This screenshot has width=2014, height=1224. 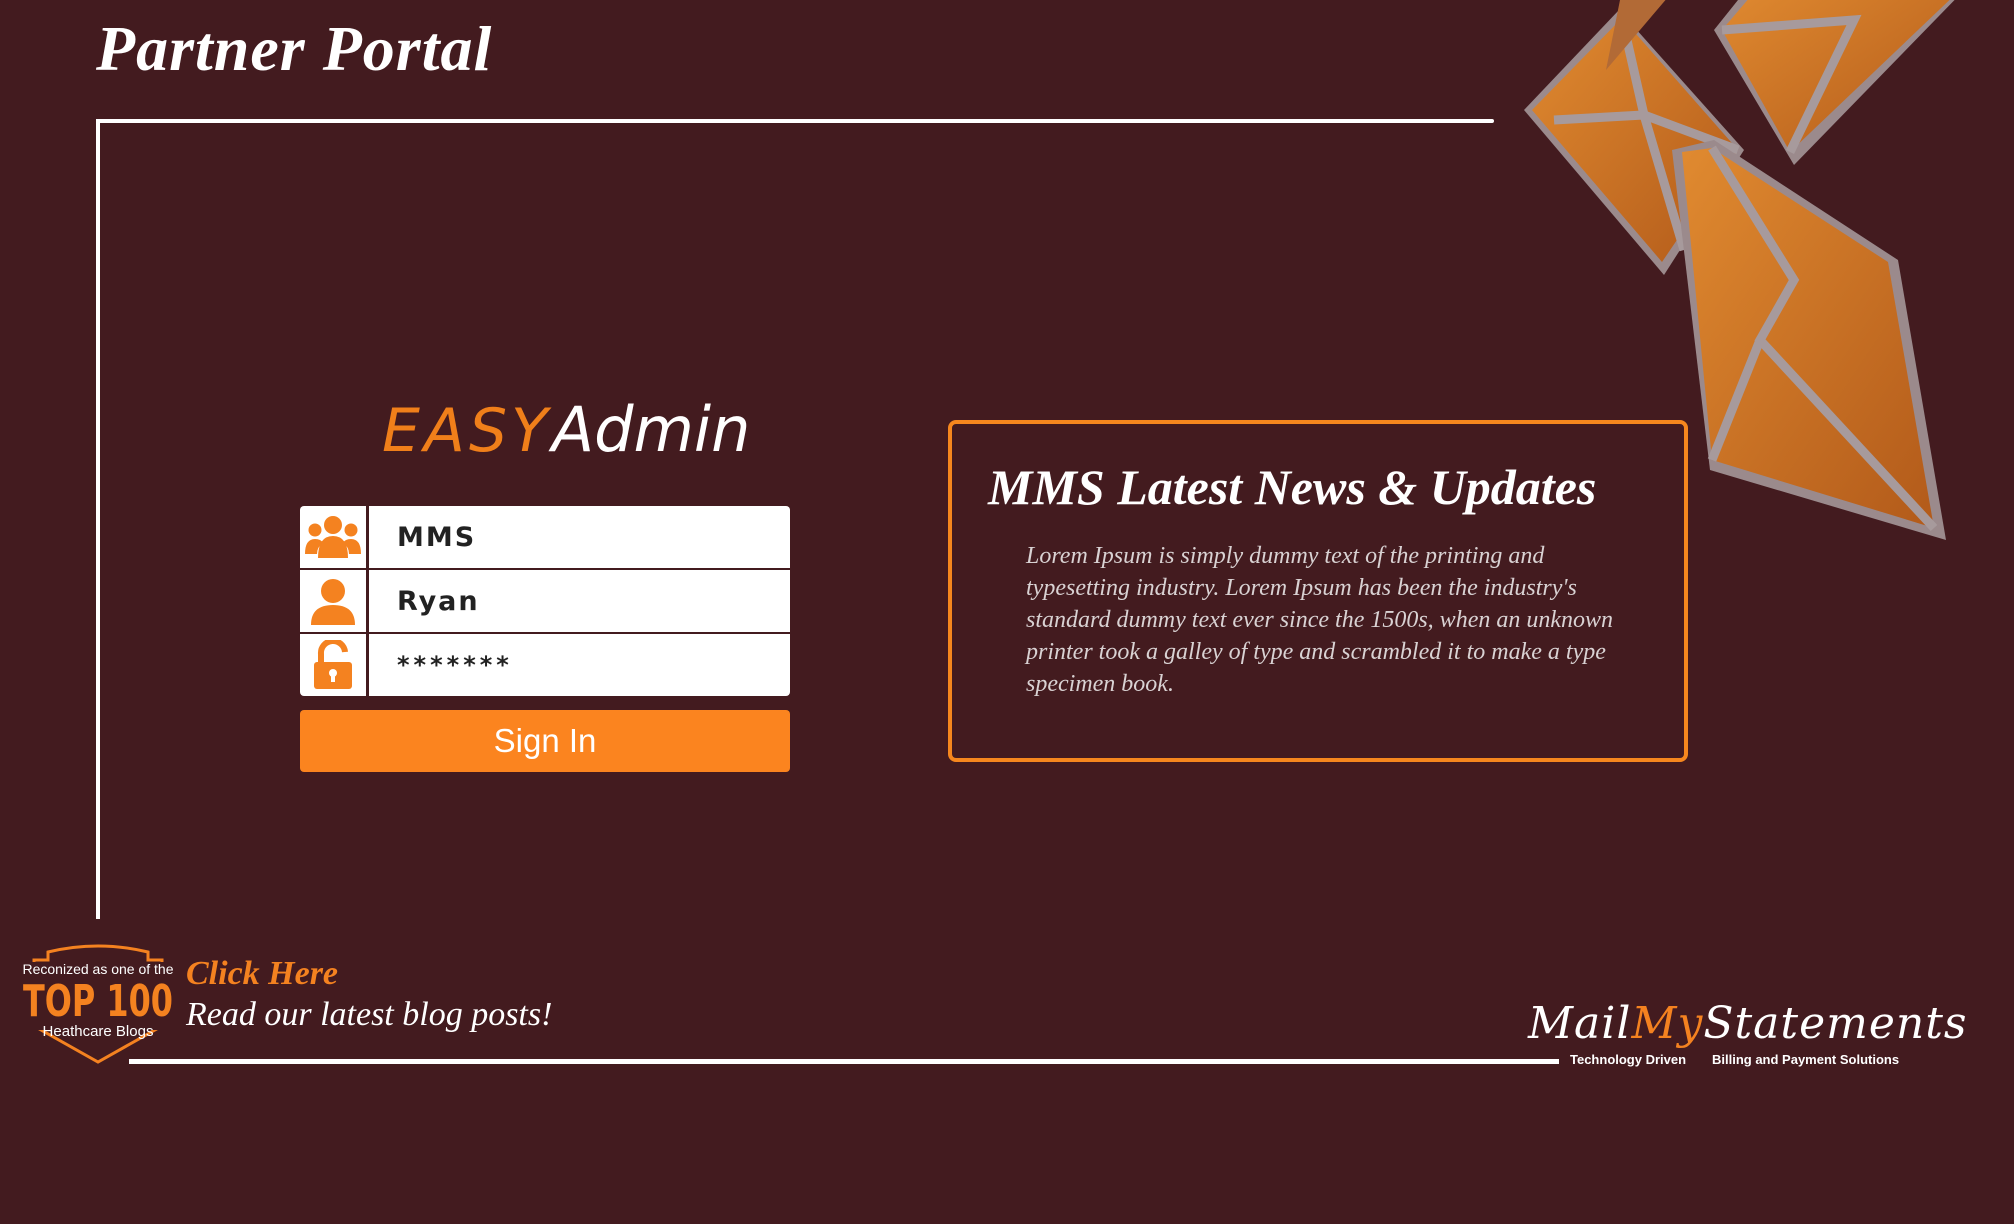 I want to click on password-input, so click(x=579, y=665).